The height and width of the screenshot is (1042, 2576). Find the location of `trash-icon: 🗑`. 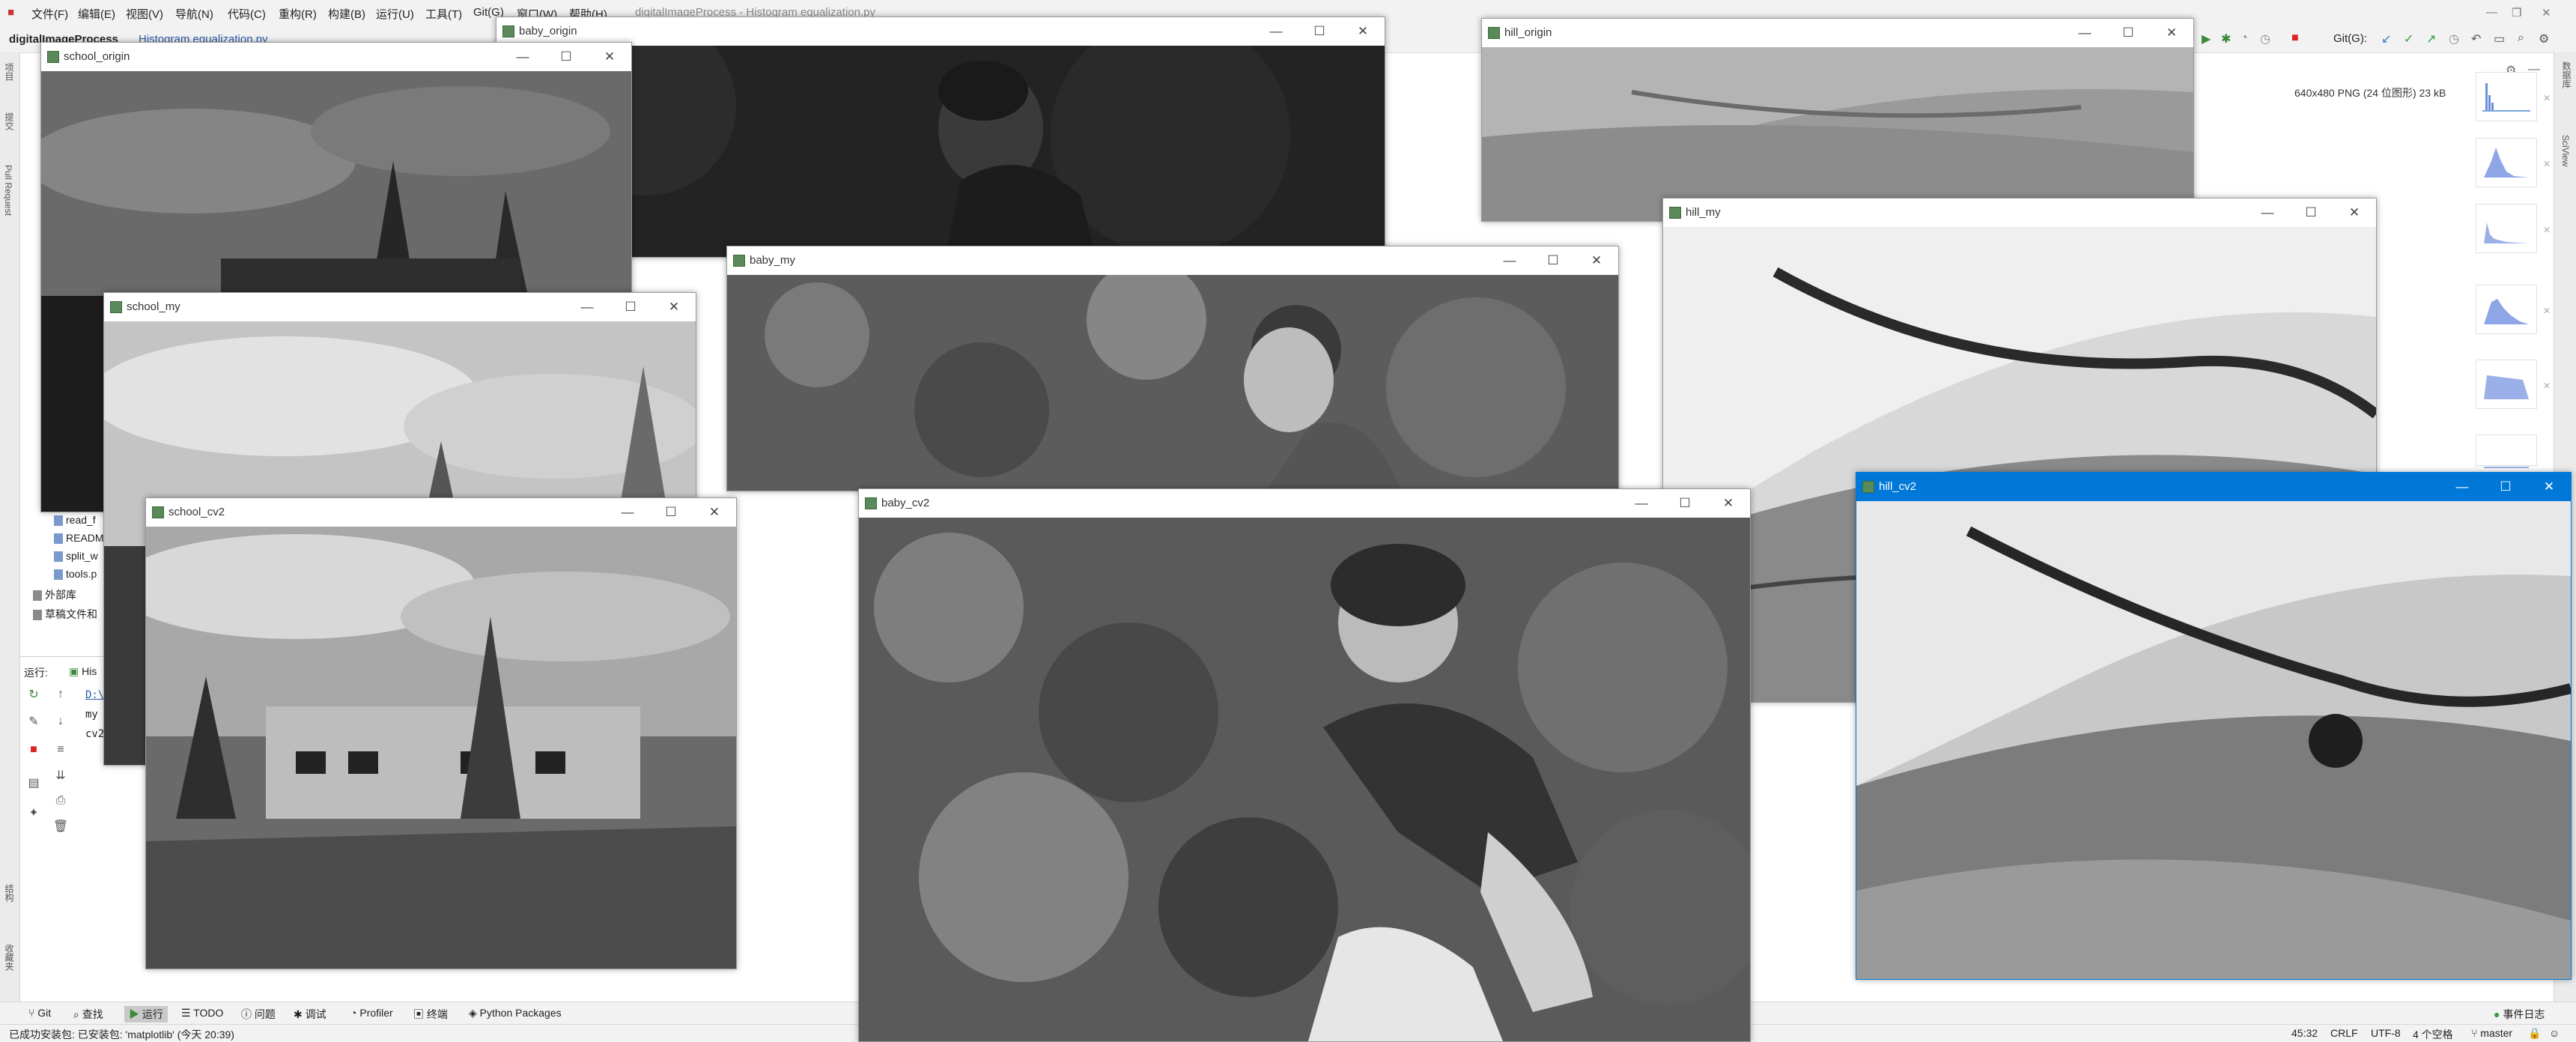

trash-icon: 🗑 is located at coordinates (60, 826).